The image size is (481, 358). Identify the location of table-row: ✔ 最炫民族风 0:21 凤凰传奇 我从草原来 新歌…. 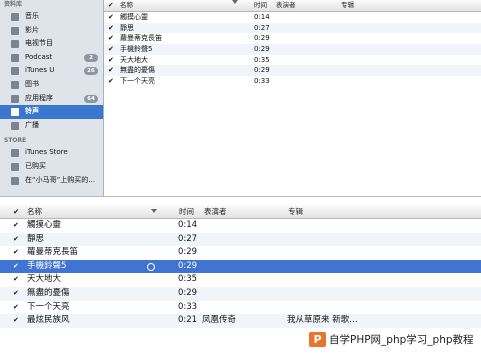
(240, 321).